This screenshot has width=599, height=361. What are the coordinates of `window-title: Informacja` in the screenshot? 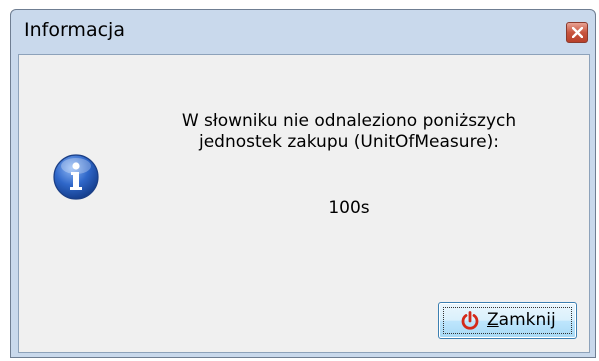 It's located at (74, 30).